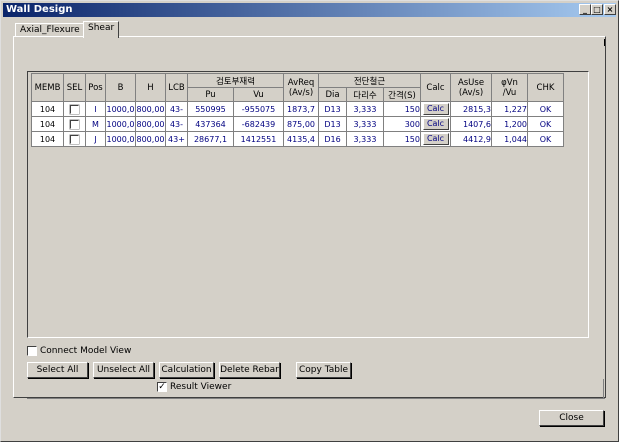 This screenshot has width=619, height=442. Describe the element at coordinates (323, 370) in the screenshot. I see `copy-table-button: Copy Table` at that location.